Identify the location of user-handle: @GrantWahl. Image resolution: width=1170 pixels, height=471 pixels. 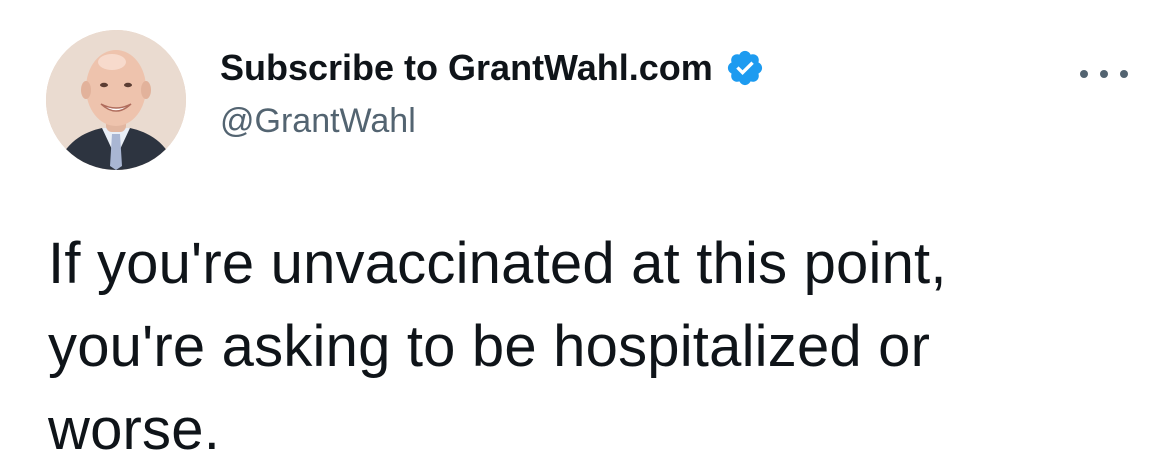
(610, 121).